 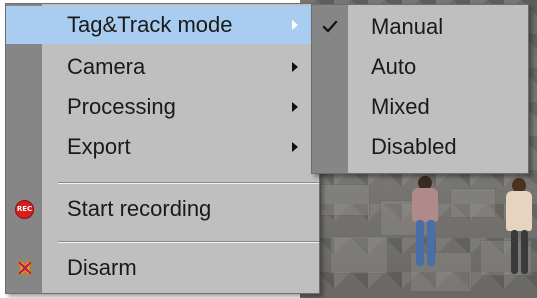 What do you see at coordinates (394, 66) in the screenshot?
I see `submenu-item-label: Auto` at bounding box center [394, 66].